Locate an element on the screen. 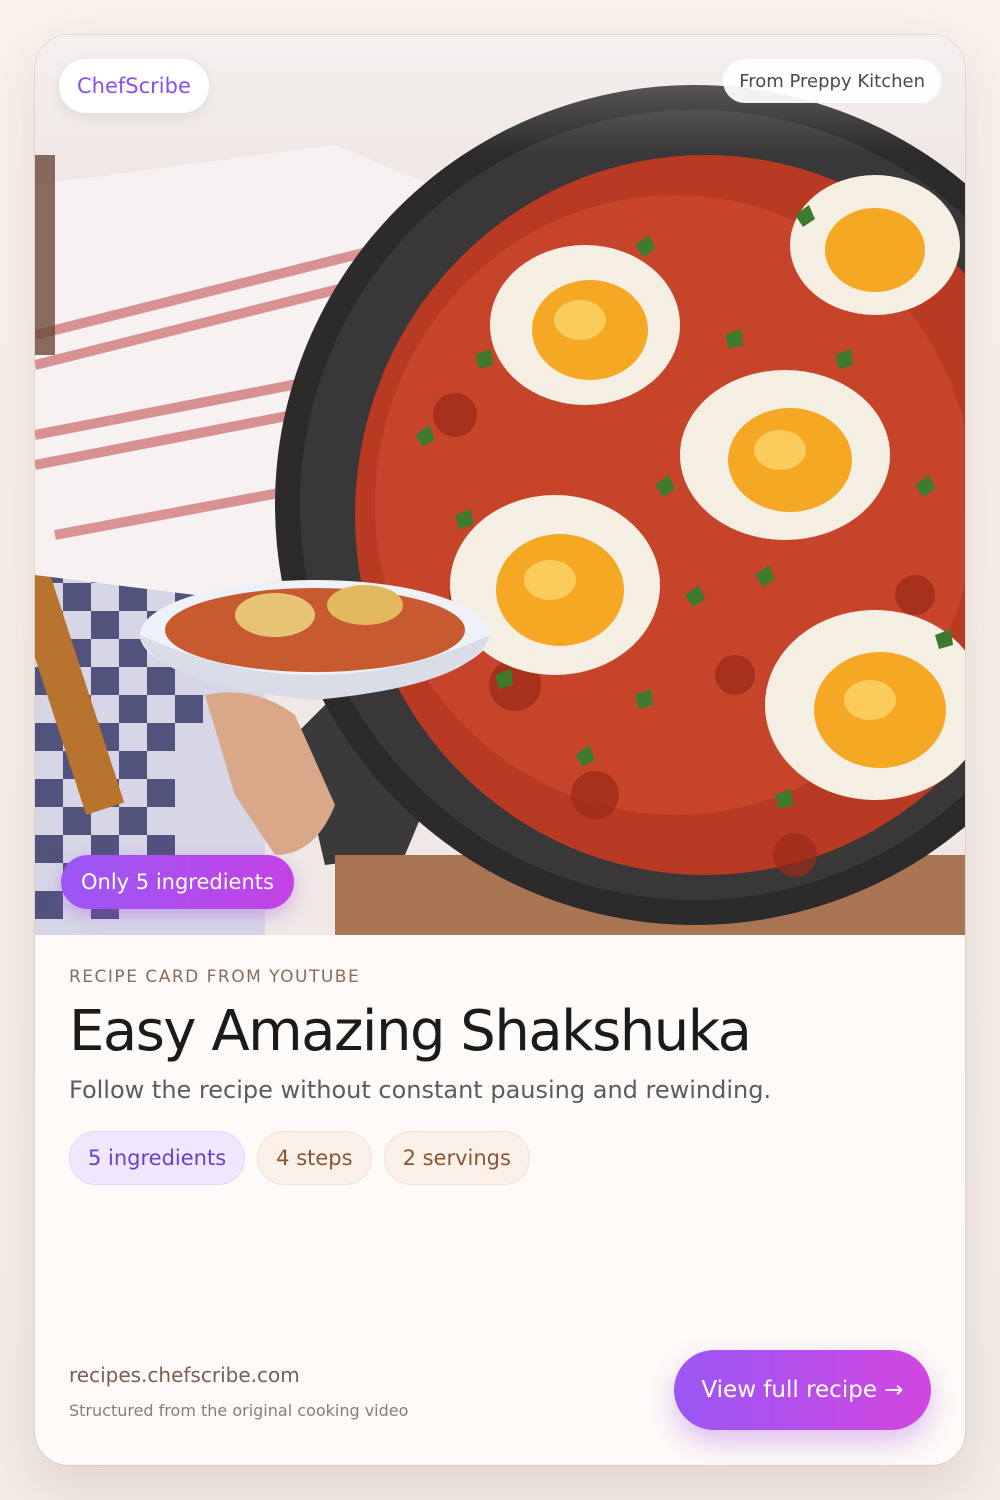 The height and width of the screenshot is (1500, 1000). source-badge: From Preppy Kitchen is located at coordinates (832, 81).